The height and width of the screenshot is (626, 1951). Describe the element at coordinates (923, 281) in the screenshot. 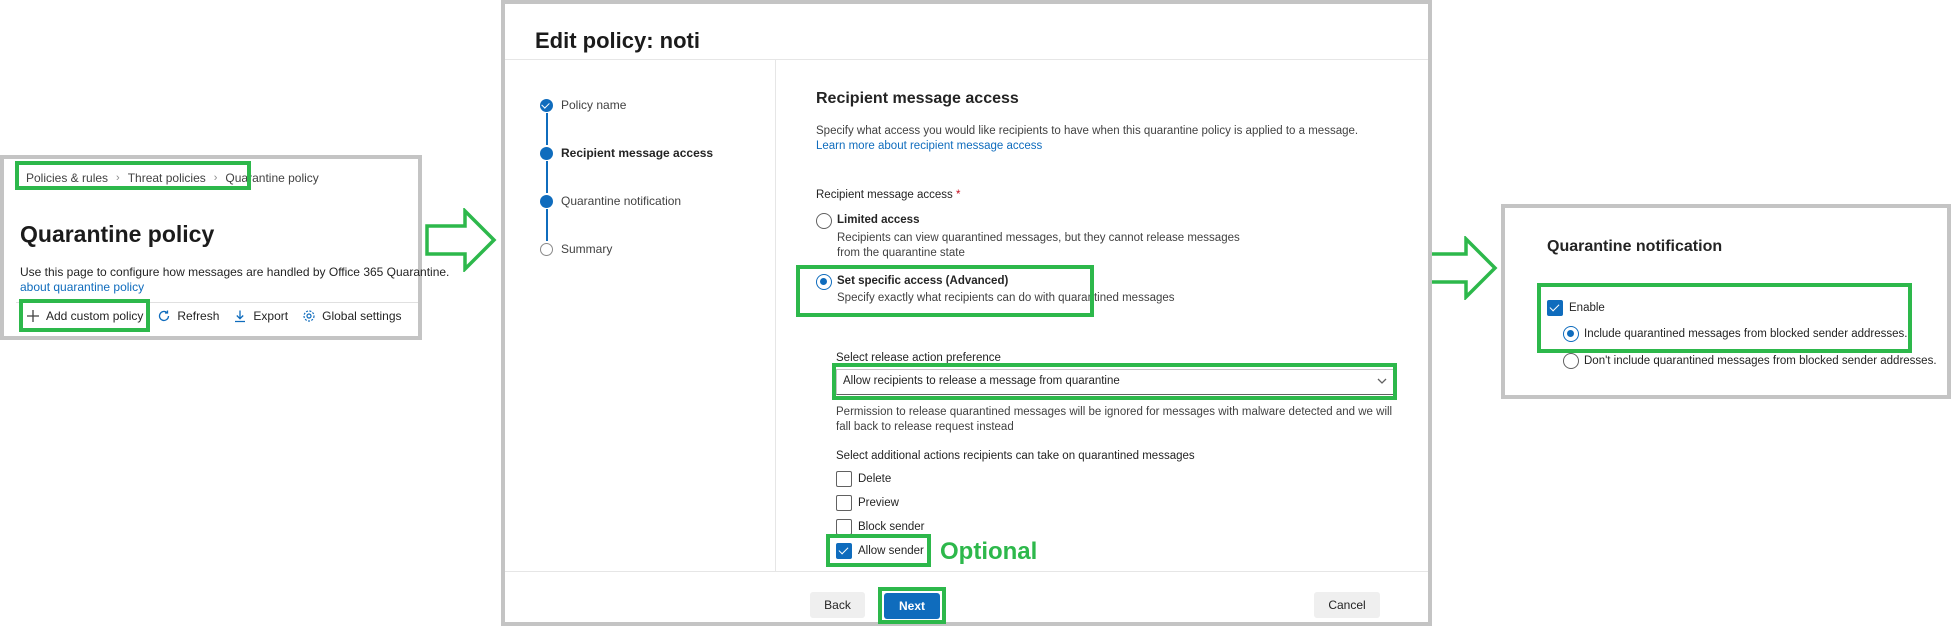

I see `option-title: Set specific access (Advanced)` at that location.